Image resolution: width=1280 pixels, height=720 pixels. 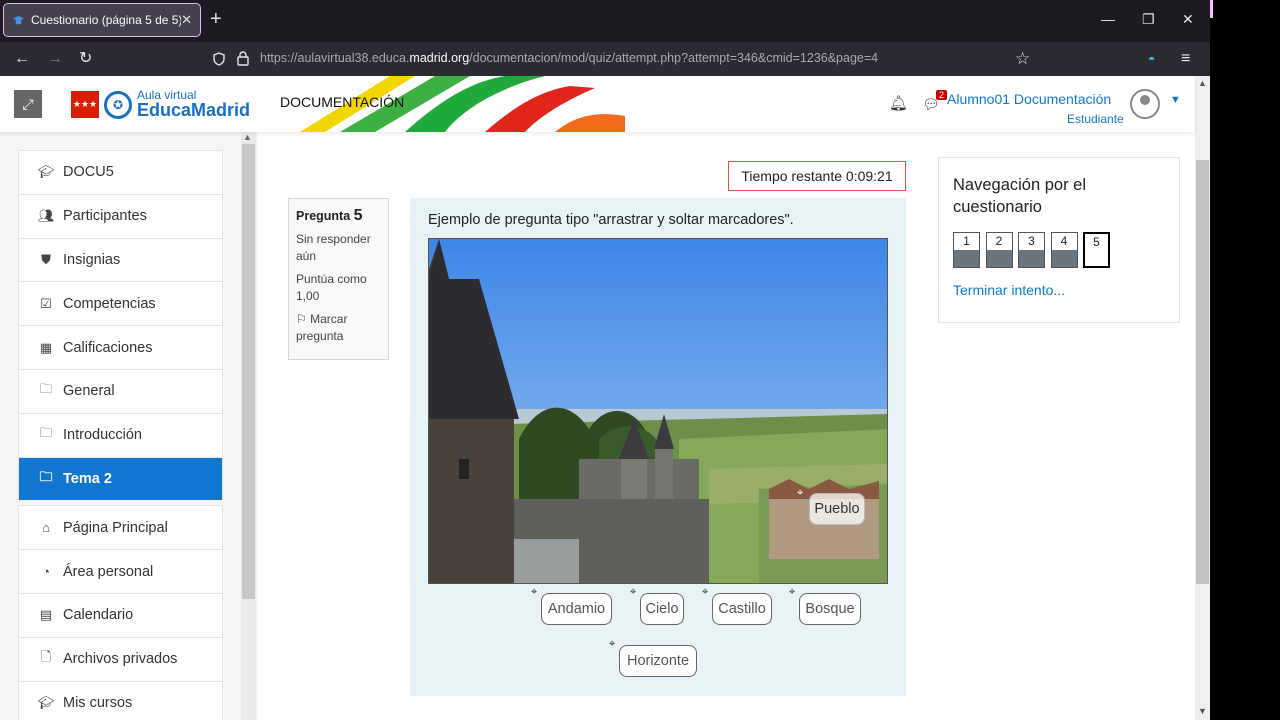 I want to click on sidebar-item-general: 🗀 General, so click(x=120, y=390).